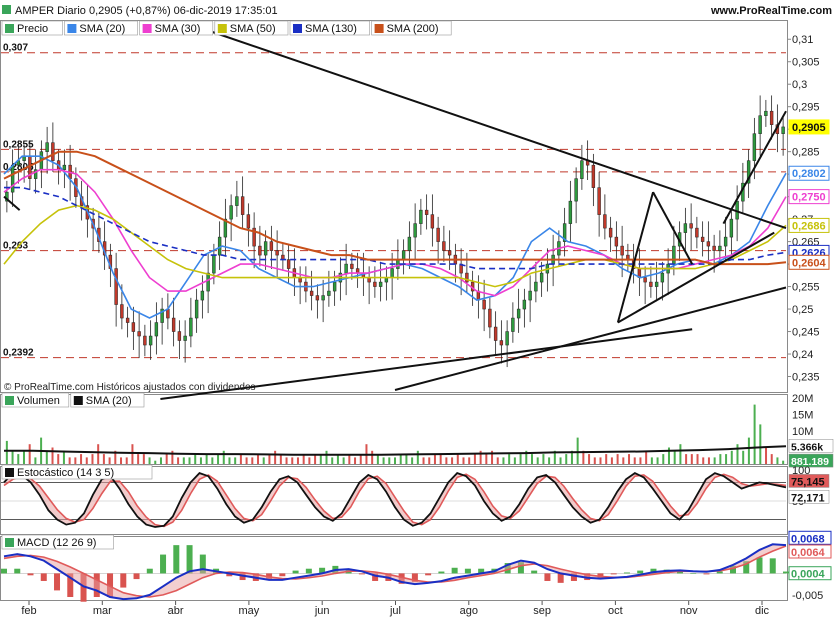 The width and height of the screenshot is (835, 625). Describe the element at coordinates (253, 29) in the screenshot. I see `legend-item-label: SMA (50)` at that location.